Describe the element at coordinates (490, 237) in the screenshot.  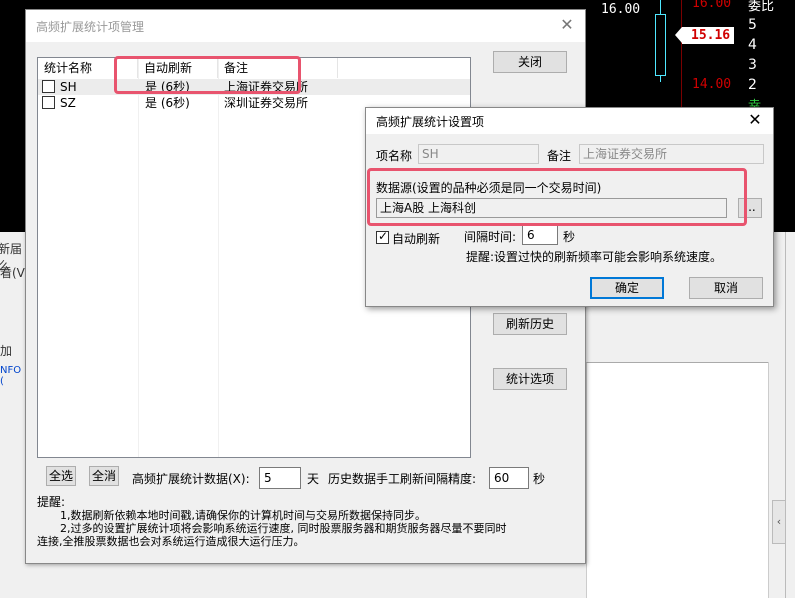
I see `interval-label: 间隔时间:` at that location.